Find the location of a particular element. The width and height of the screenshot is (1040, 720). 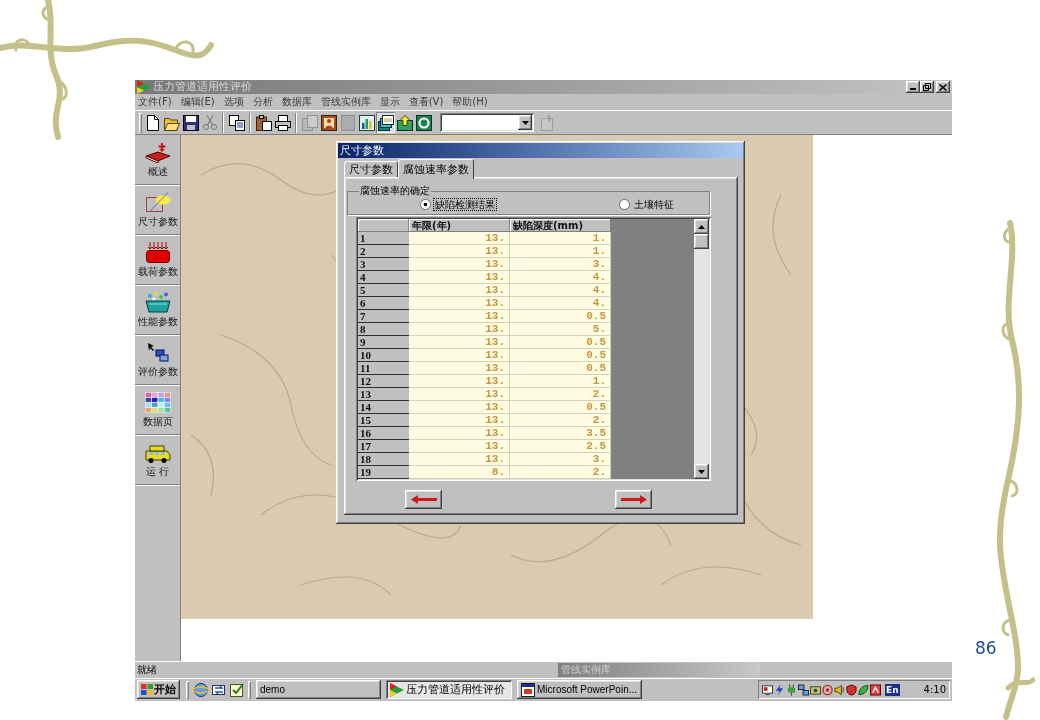

table-cell: 2. is located at coordinates (560, 420).